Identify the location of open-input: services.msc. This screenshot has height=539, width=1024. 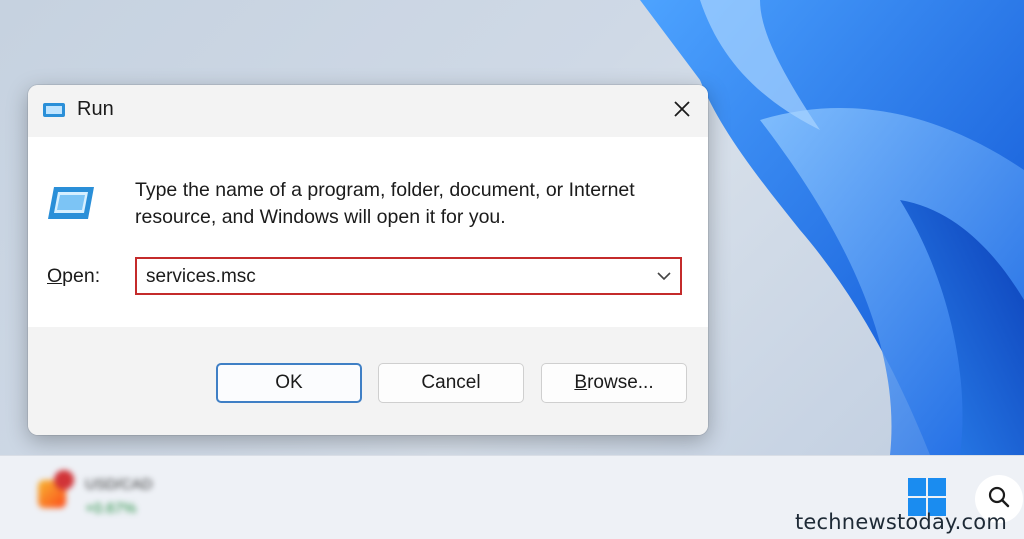
(408, 276).